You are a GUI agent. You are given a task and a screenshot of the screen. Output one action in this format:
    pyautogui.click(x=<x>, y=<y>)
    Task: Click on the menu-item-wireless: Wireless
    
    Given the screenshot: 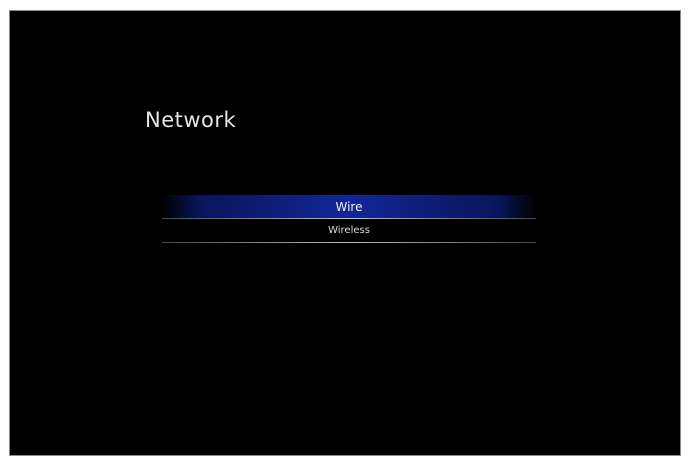 What is the action you would take?
    pyautogui.click(x=349, y=230)
    